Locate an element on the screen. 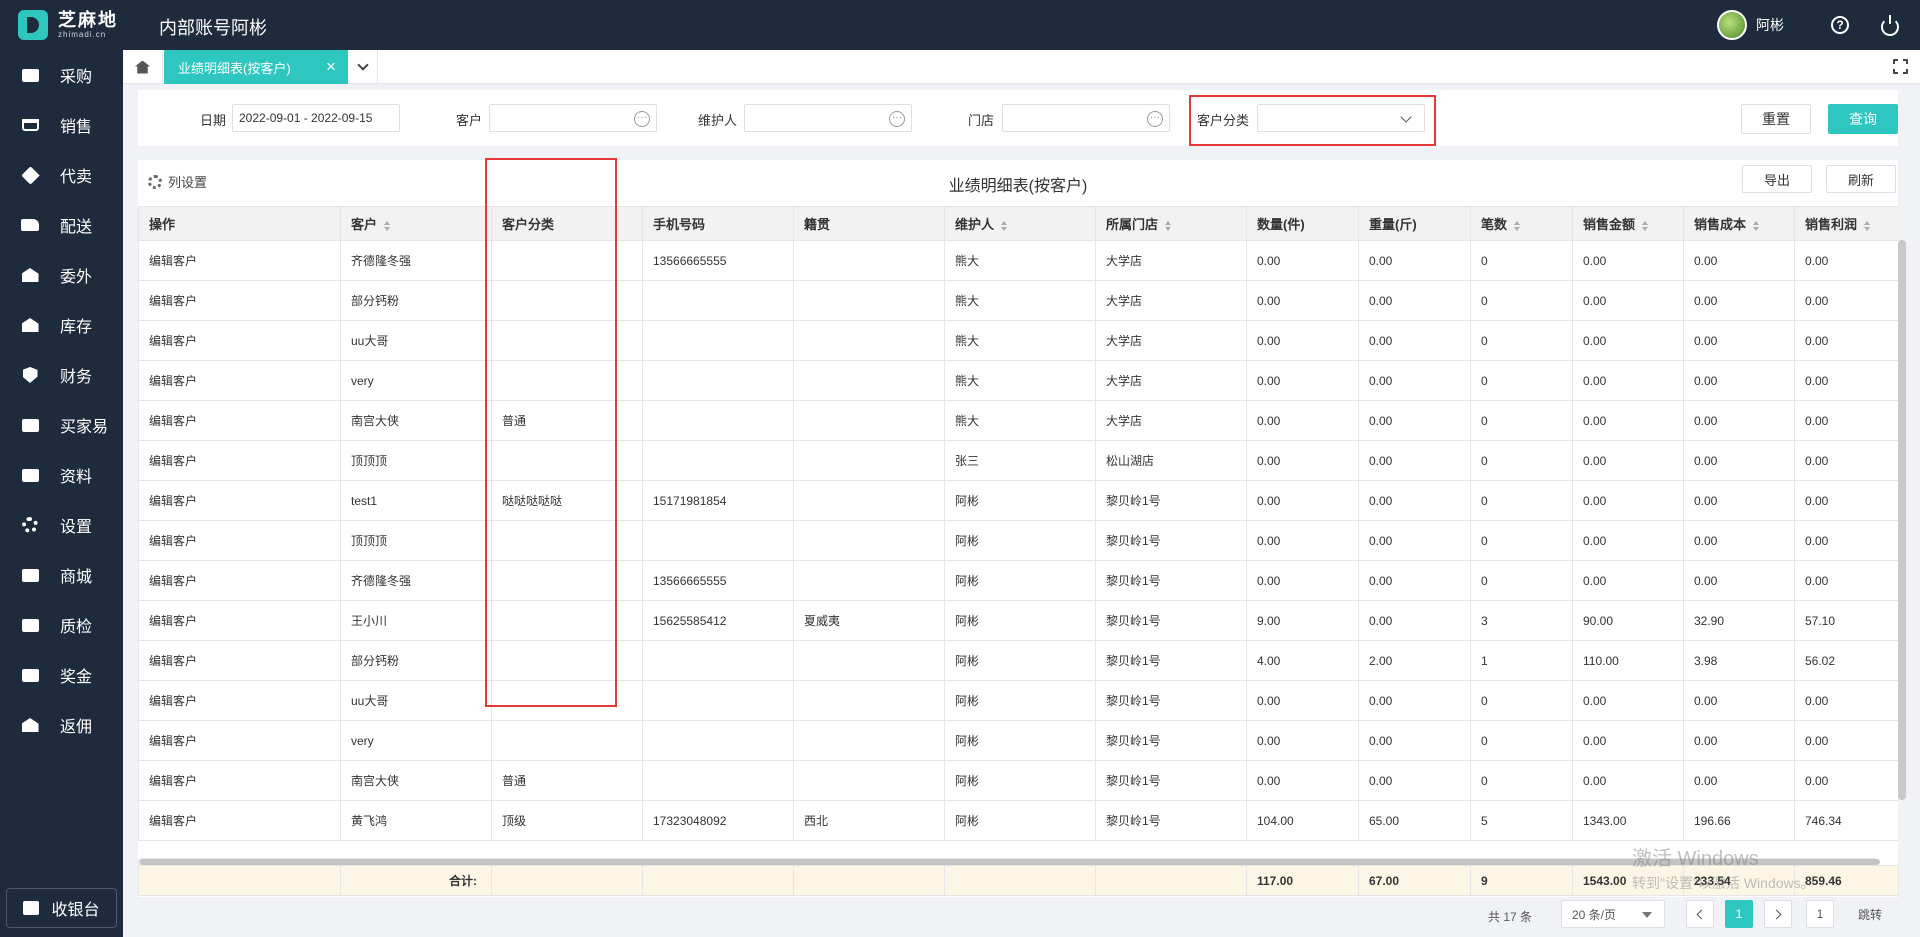 This screenshot has width=1920, height=937. totals-cell: 859.46 is located at coordinates (1846, 880).